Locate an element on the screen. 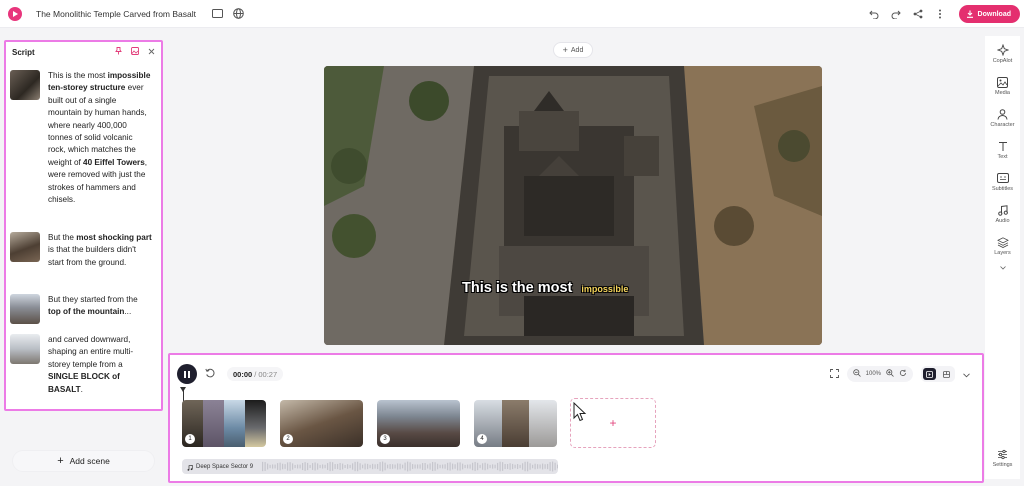 Image resolution: width=1024 pixels, height=486 pixels. timeline-view-icon is located at coordinates (946, 374).